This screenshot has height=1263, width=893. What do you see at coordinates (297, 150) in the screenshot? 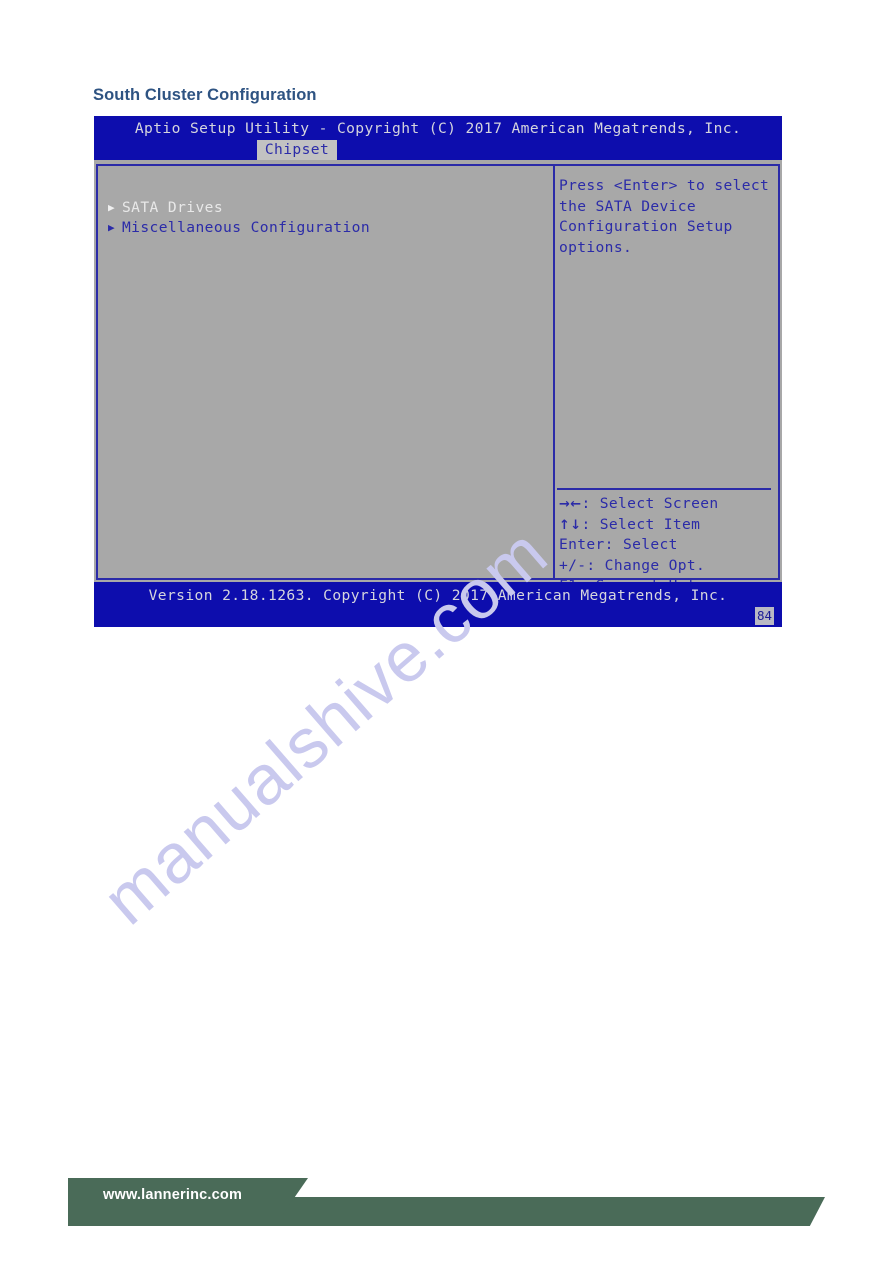
I see `tab-chipset: Chipset` at bounding box center [297, 150].